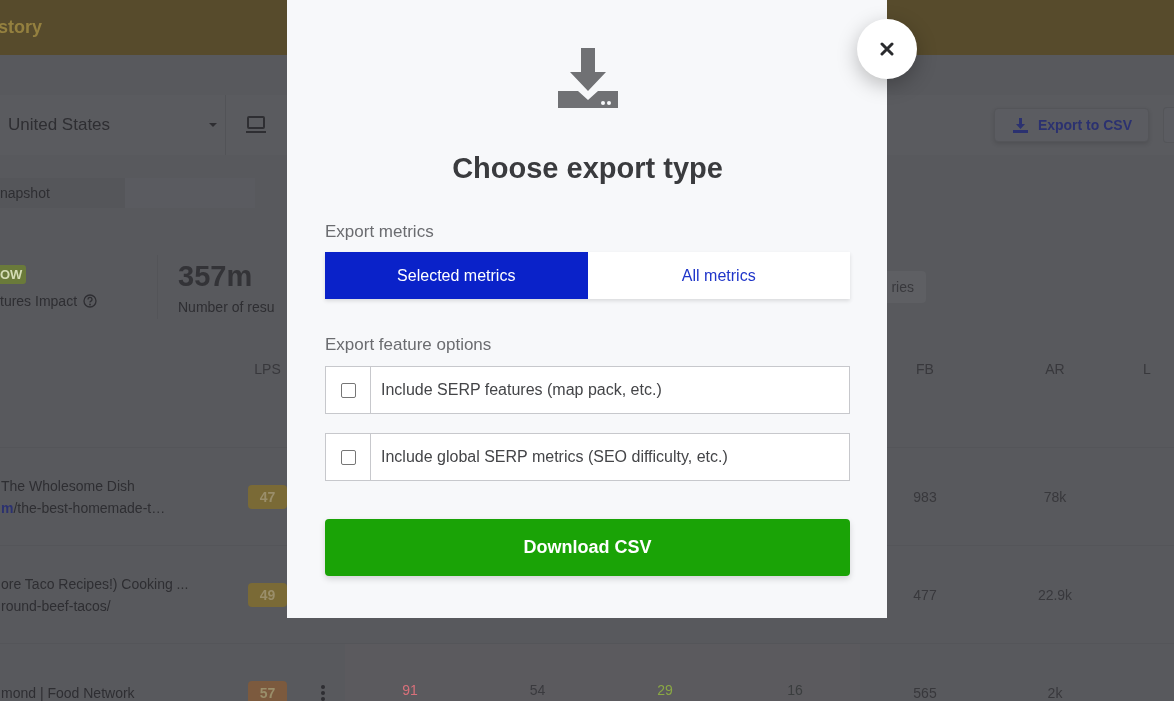 The image size is (1174, 701). Describe the element at coordinates (409, 345) in the screenshot. I see `section-label: Export feature options` at that location.